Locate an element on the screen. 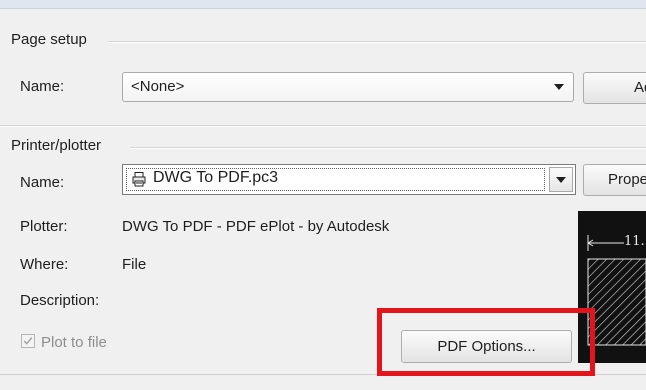 This screenshot has height=390, width=646. plotter-label: Plotter: is located at coordinates (44, 226).